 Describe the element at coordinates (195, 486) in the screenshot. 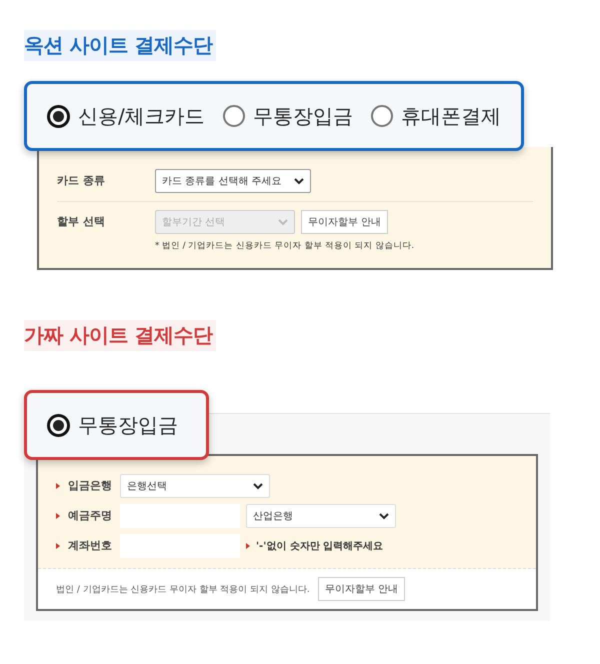

I see `dropdown-select: 은행선택` at that location.